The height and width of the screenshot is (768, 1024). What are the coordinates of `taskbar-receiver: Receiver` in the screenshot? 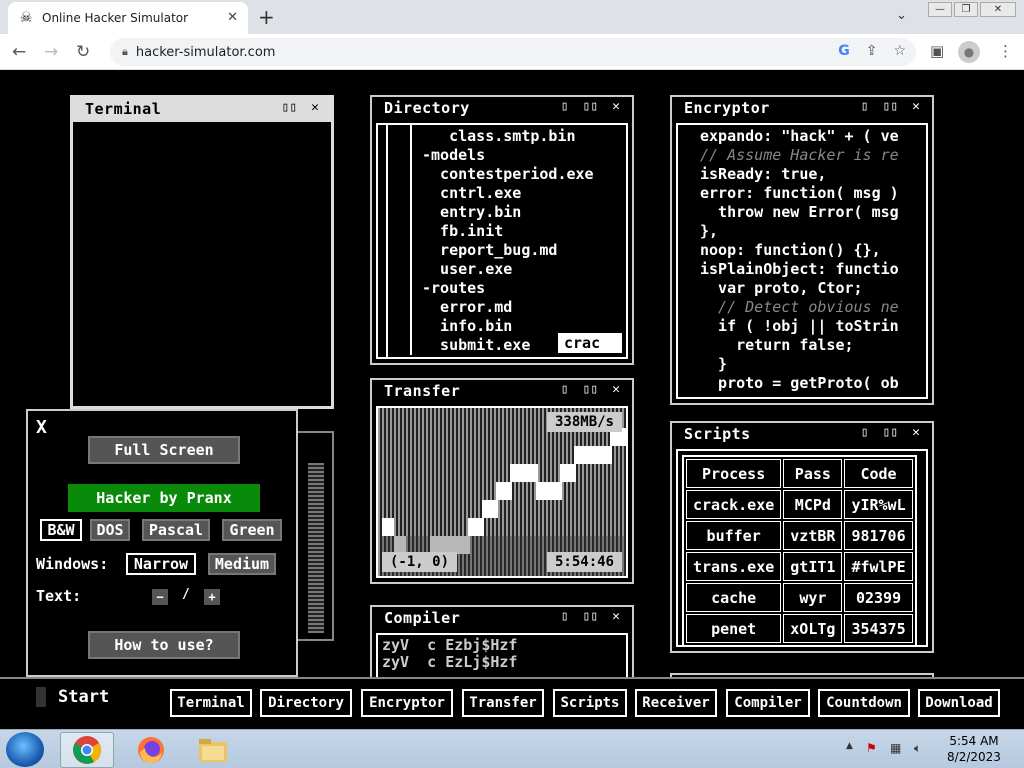 It's located at (676, 703).